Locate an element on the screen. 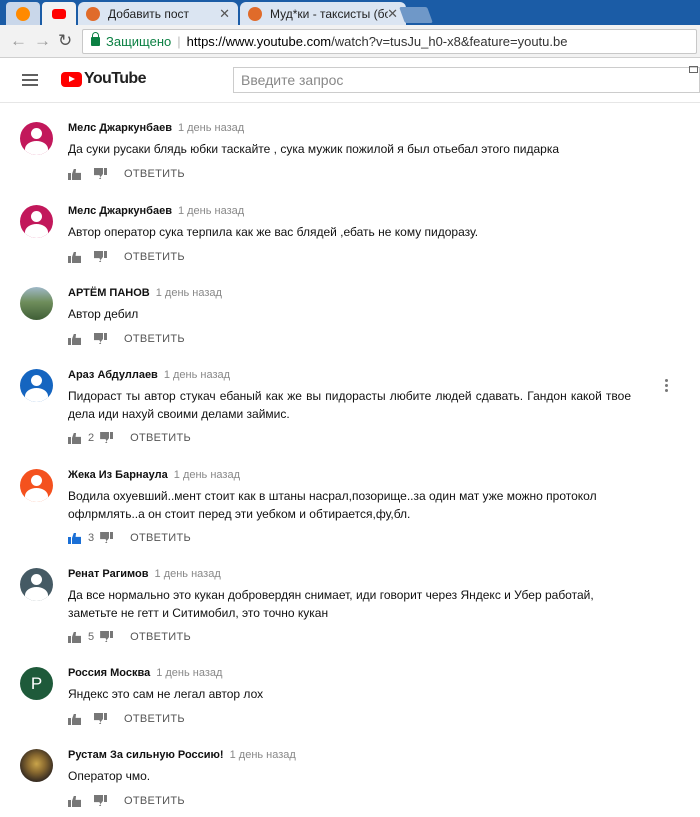 The height and width of the screenshot is (817, 700). url-host: https://www.youtube.com is located at coordinates (259, 41).